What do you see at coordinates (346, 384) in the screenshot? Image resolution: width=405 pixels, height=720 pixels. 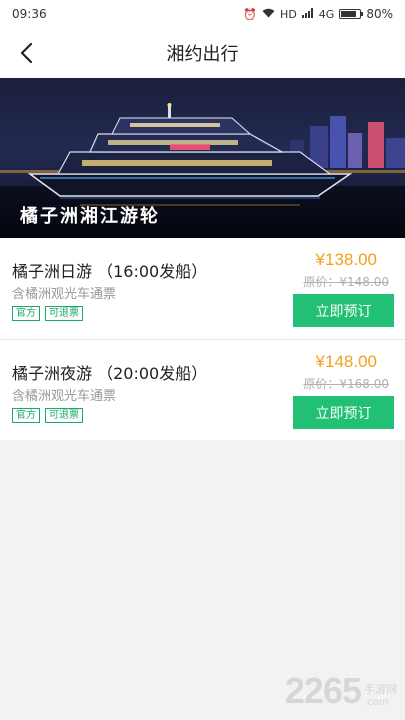 I see `tour-original-price: 原价：¥168.00` at bounding box center [346, 384].